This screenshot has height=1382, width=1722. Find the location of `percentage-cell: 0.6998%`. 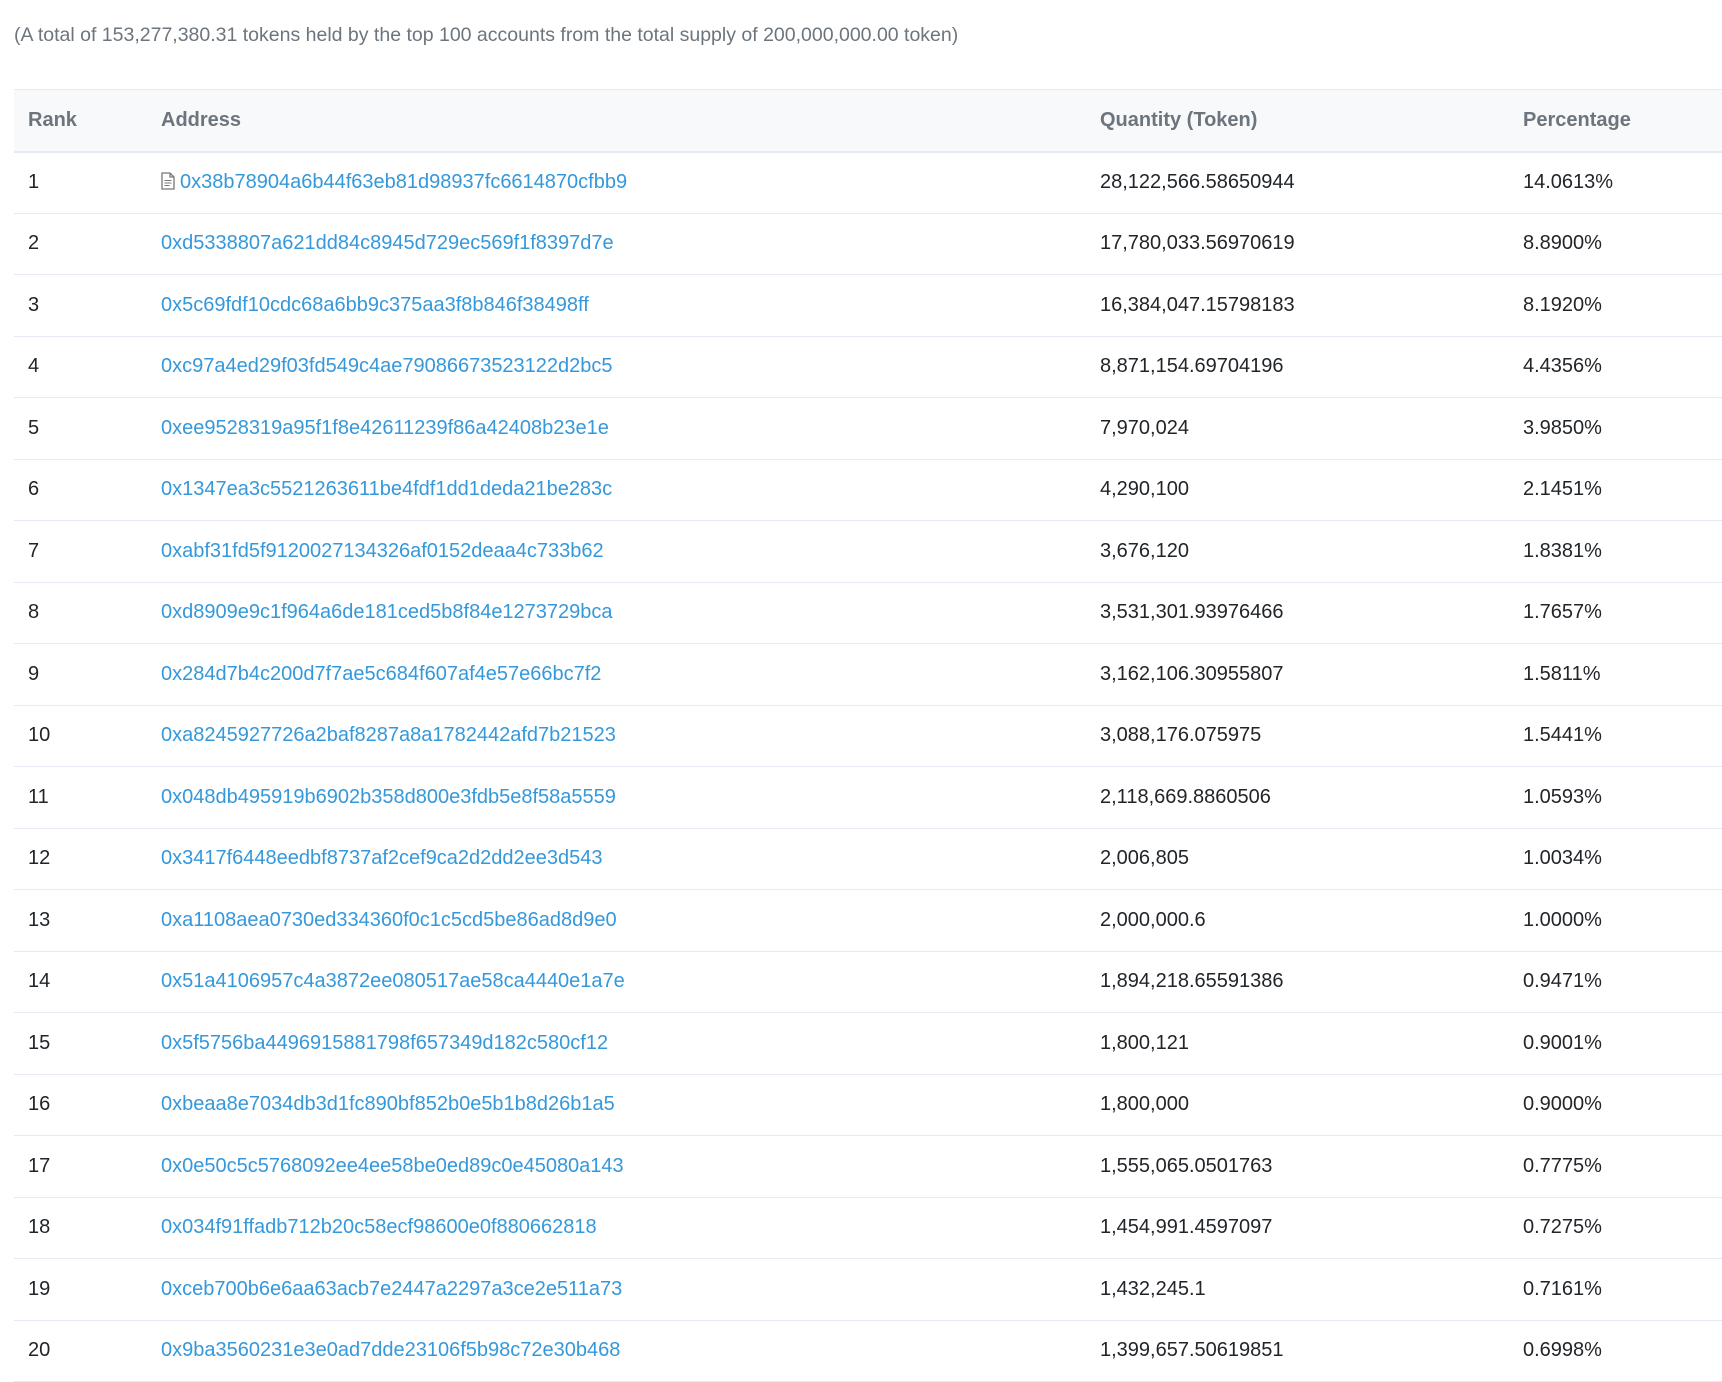

percentage-cell: 0.6998% is located at coordinates (1622, 1351).